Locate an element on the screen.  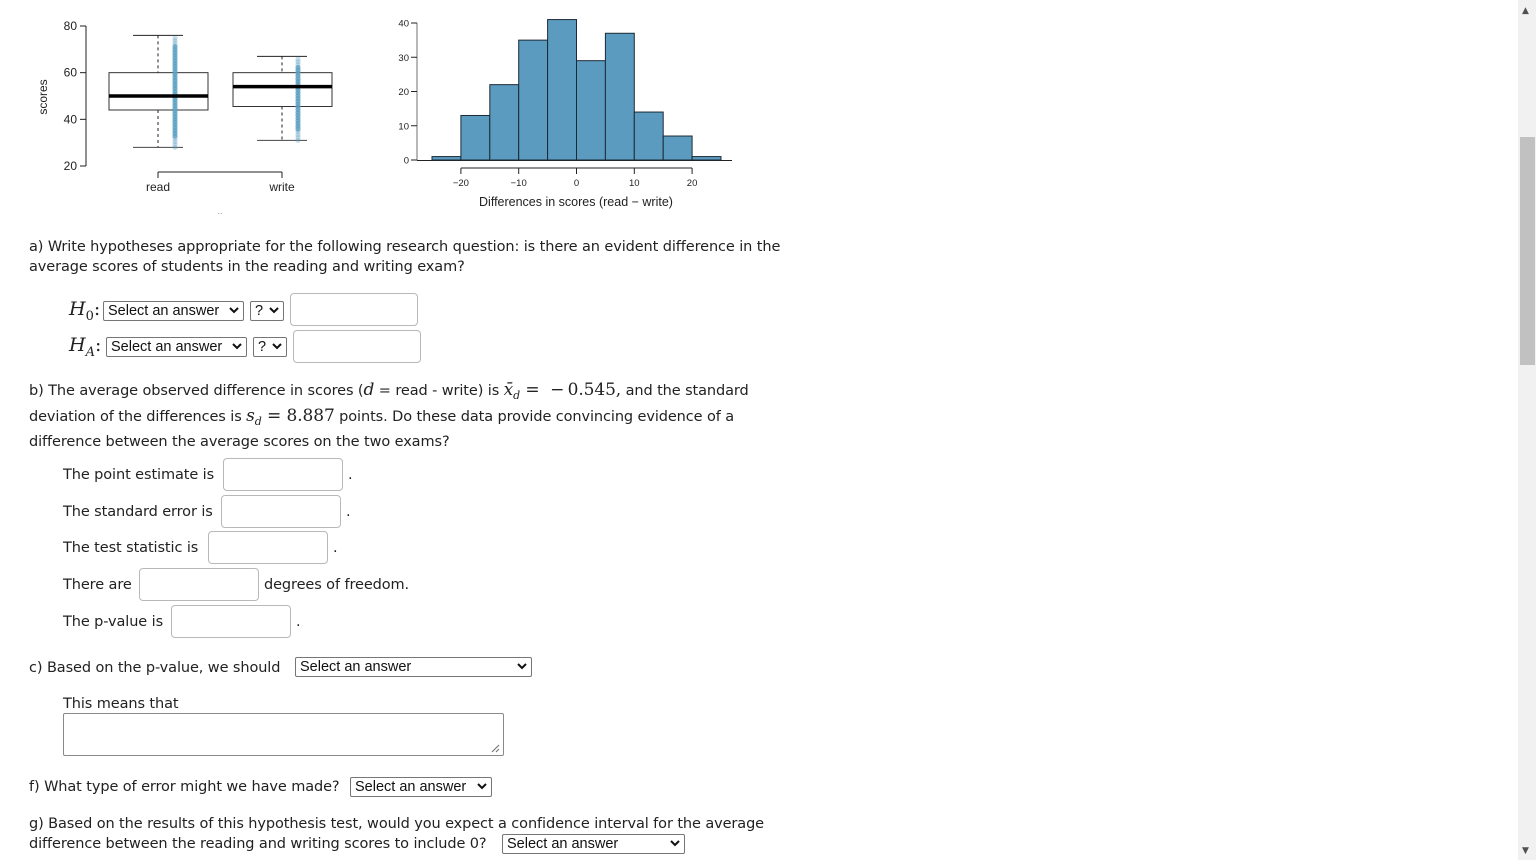
part-c-prompt: c) Based on the p-value, we should is located at coordinates (155, 668).